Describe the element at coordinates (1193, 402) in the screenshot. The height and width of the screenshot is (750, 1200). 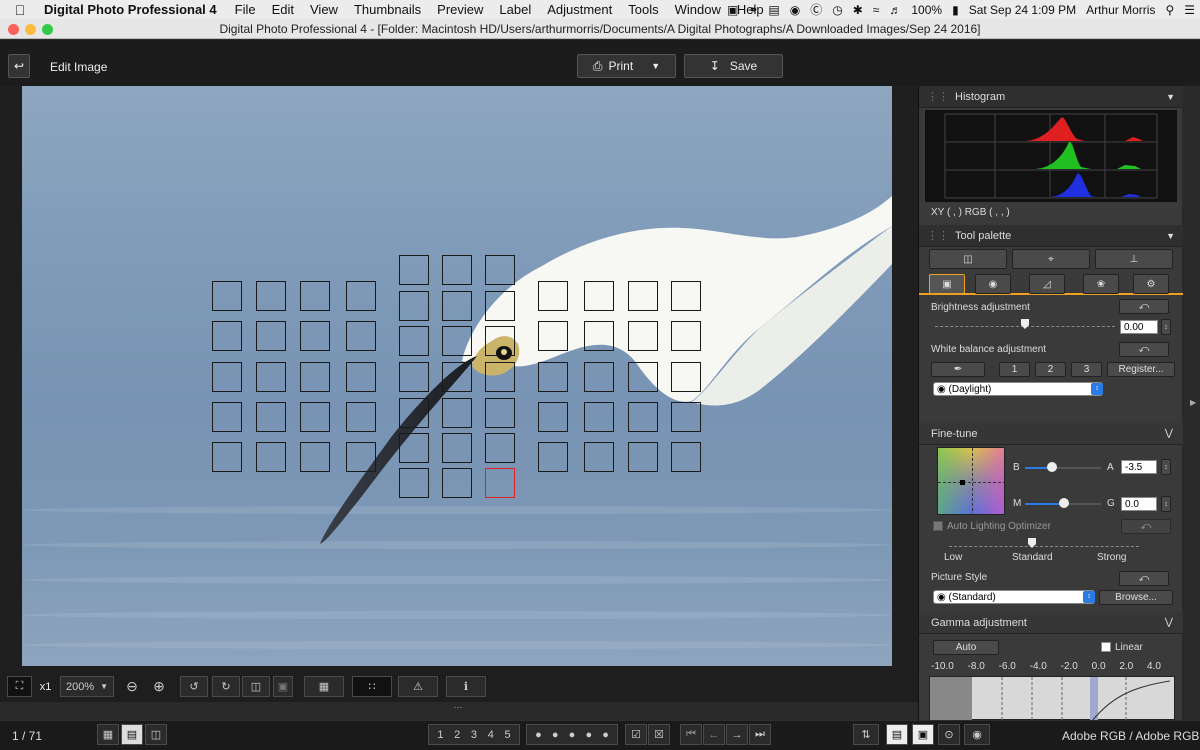
I see `panel-expand-icon: ▶` at that location.